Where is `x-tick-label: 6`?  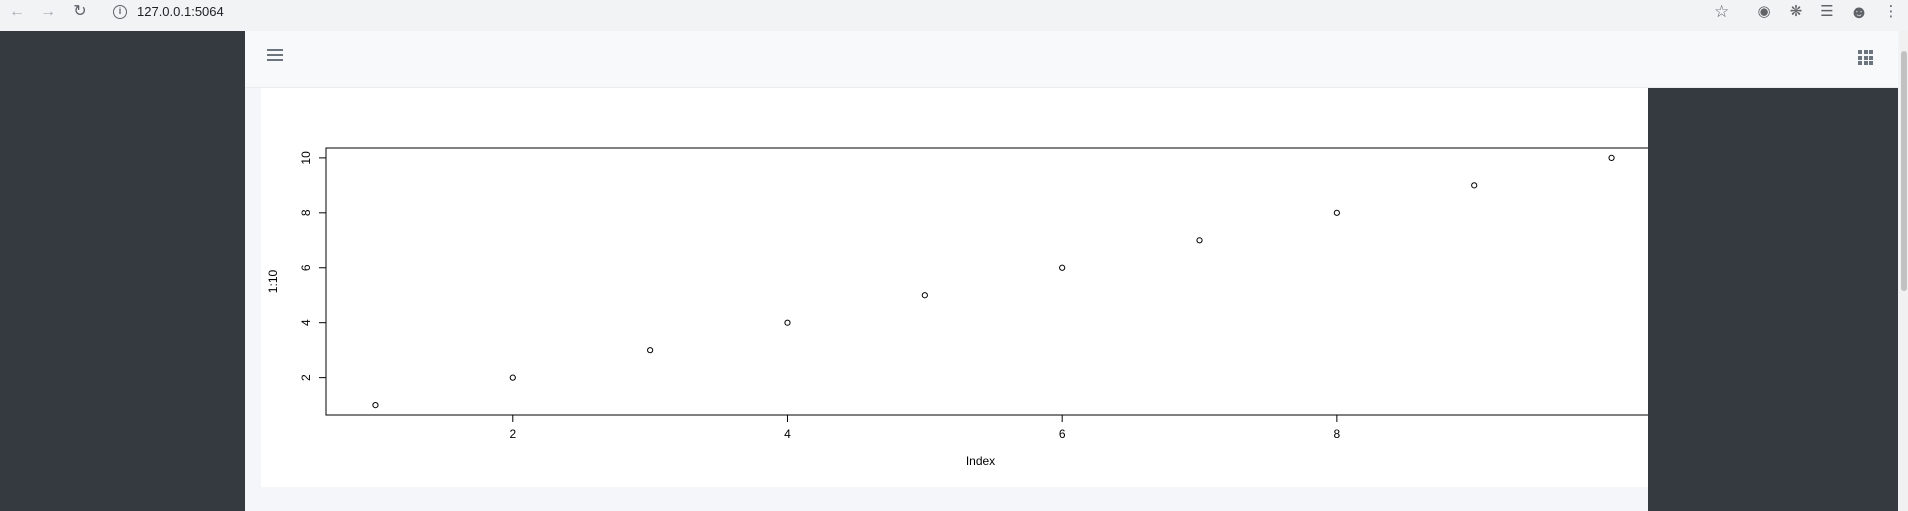
x-tick-label: 6 is located at coordinates (1062, 434).